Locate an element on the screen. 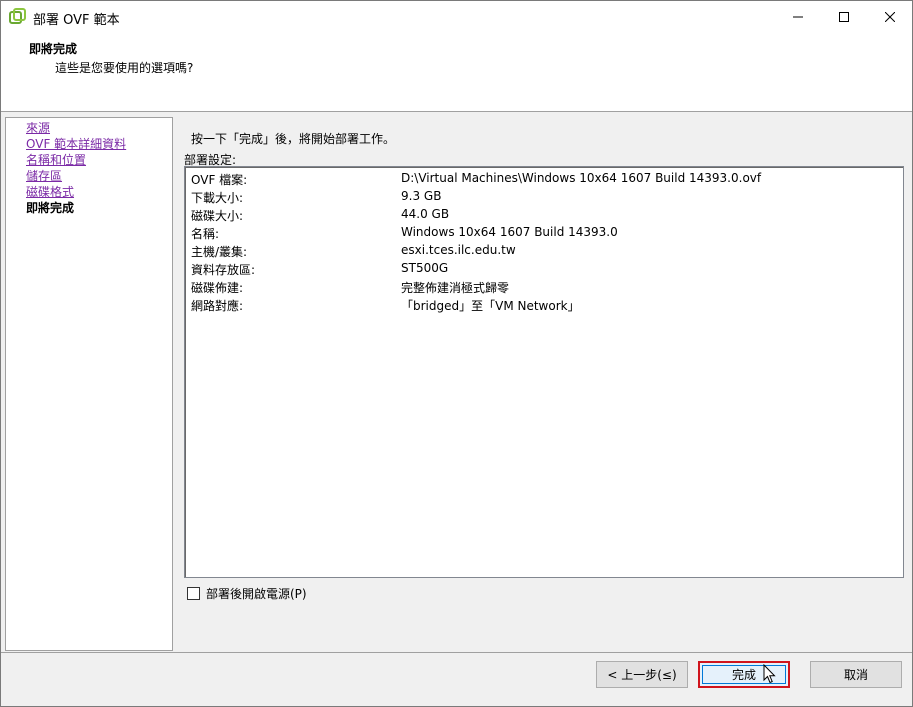  settings-row: 名稱: Windows 10x64 1607 Build 14393.0 is located at coordinates (541, 232).